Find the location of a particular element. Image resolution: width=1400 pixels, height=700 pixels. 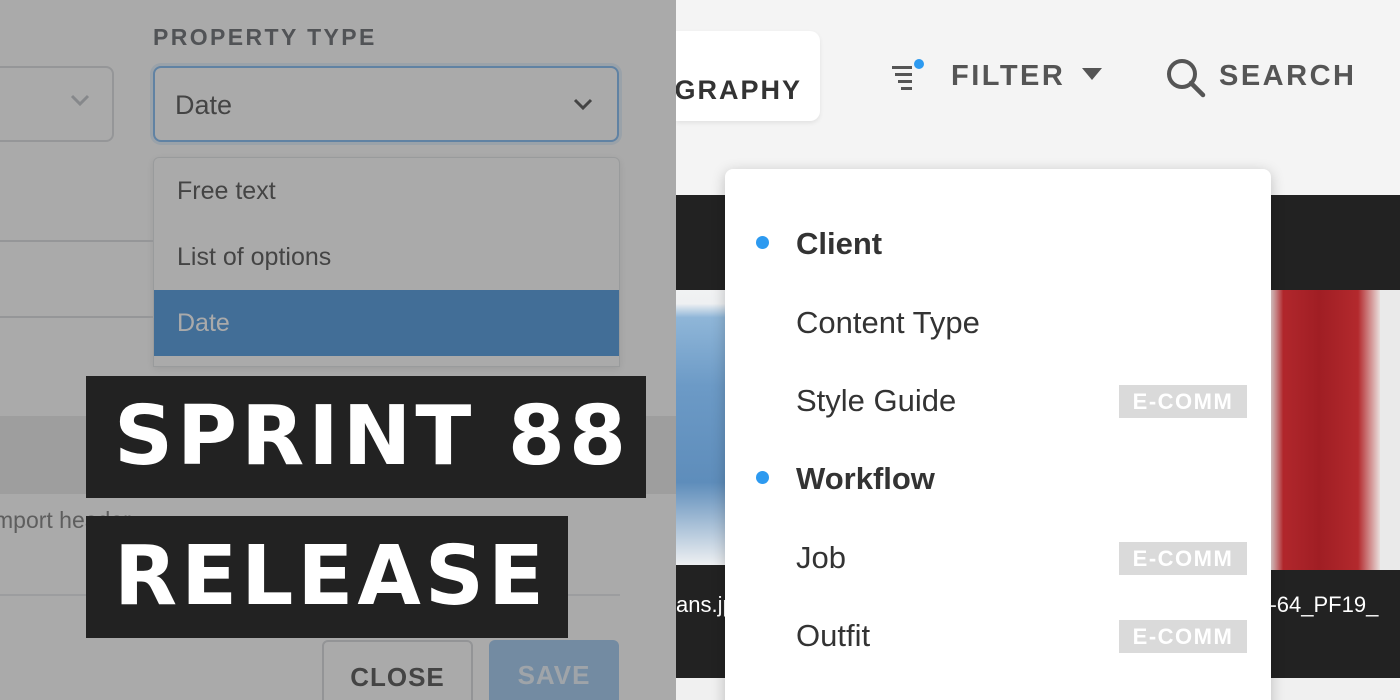

filter-item-job: Job E-COMM is located at coordinates (998, 556).